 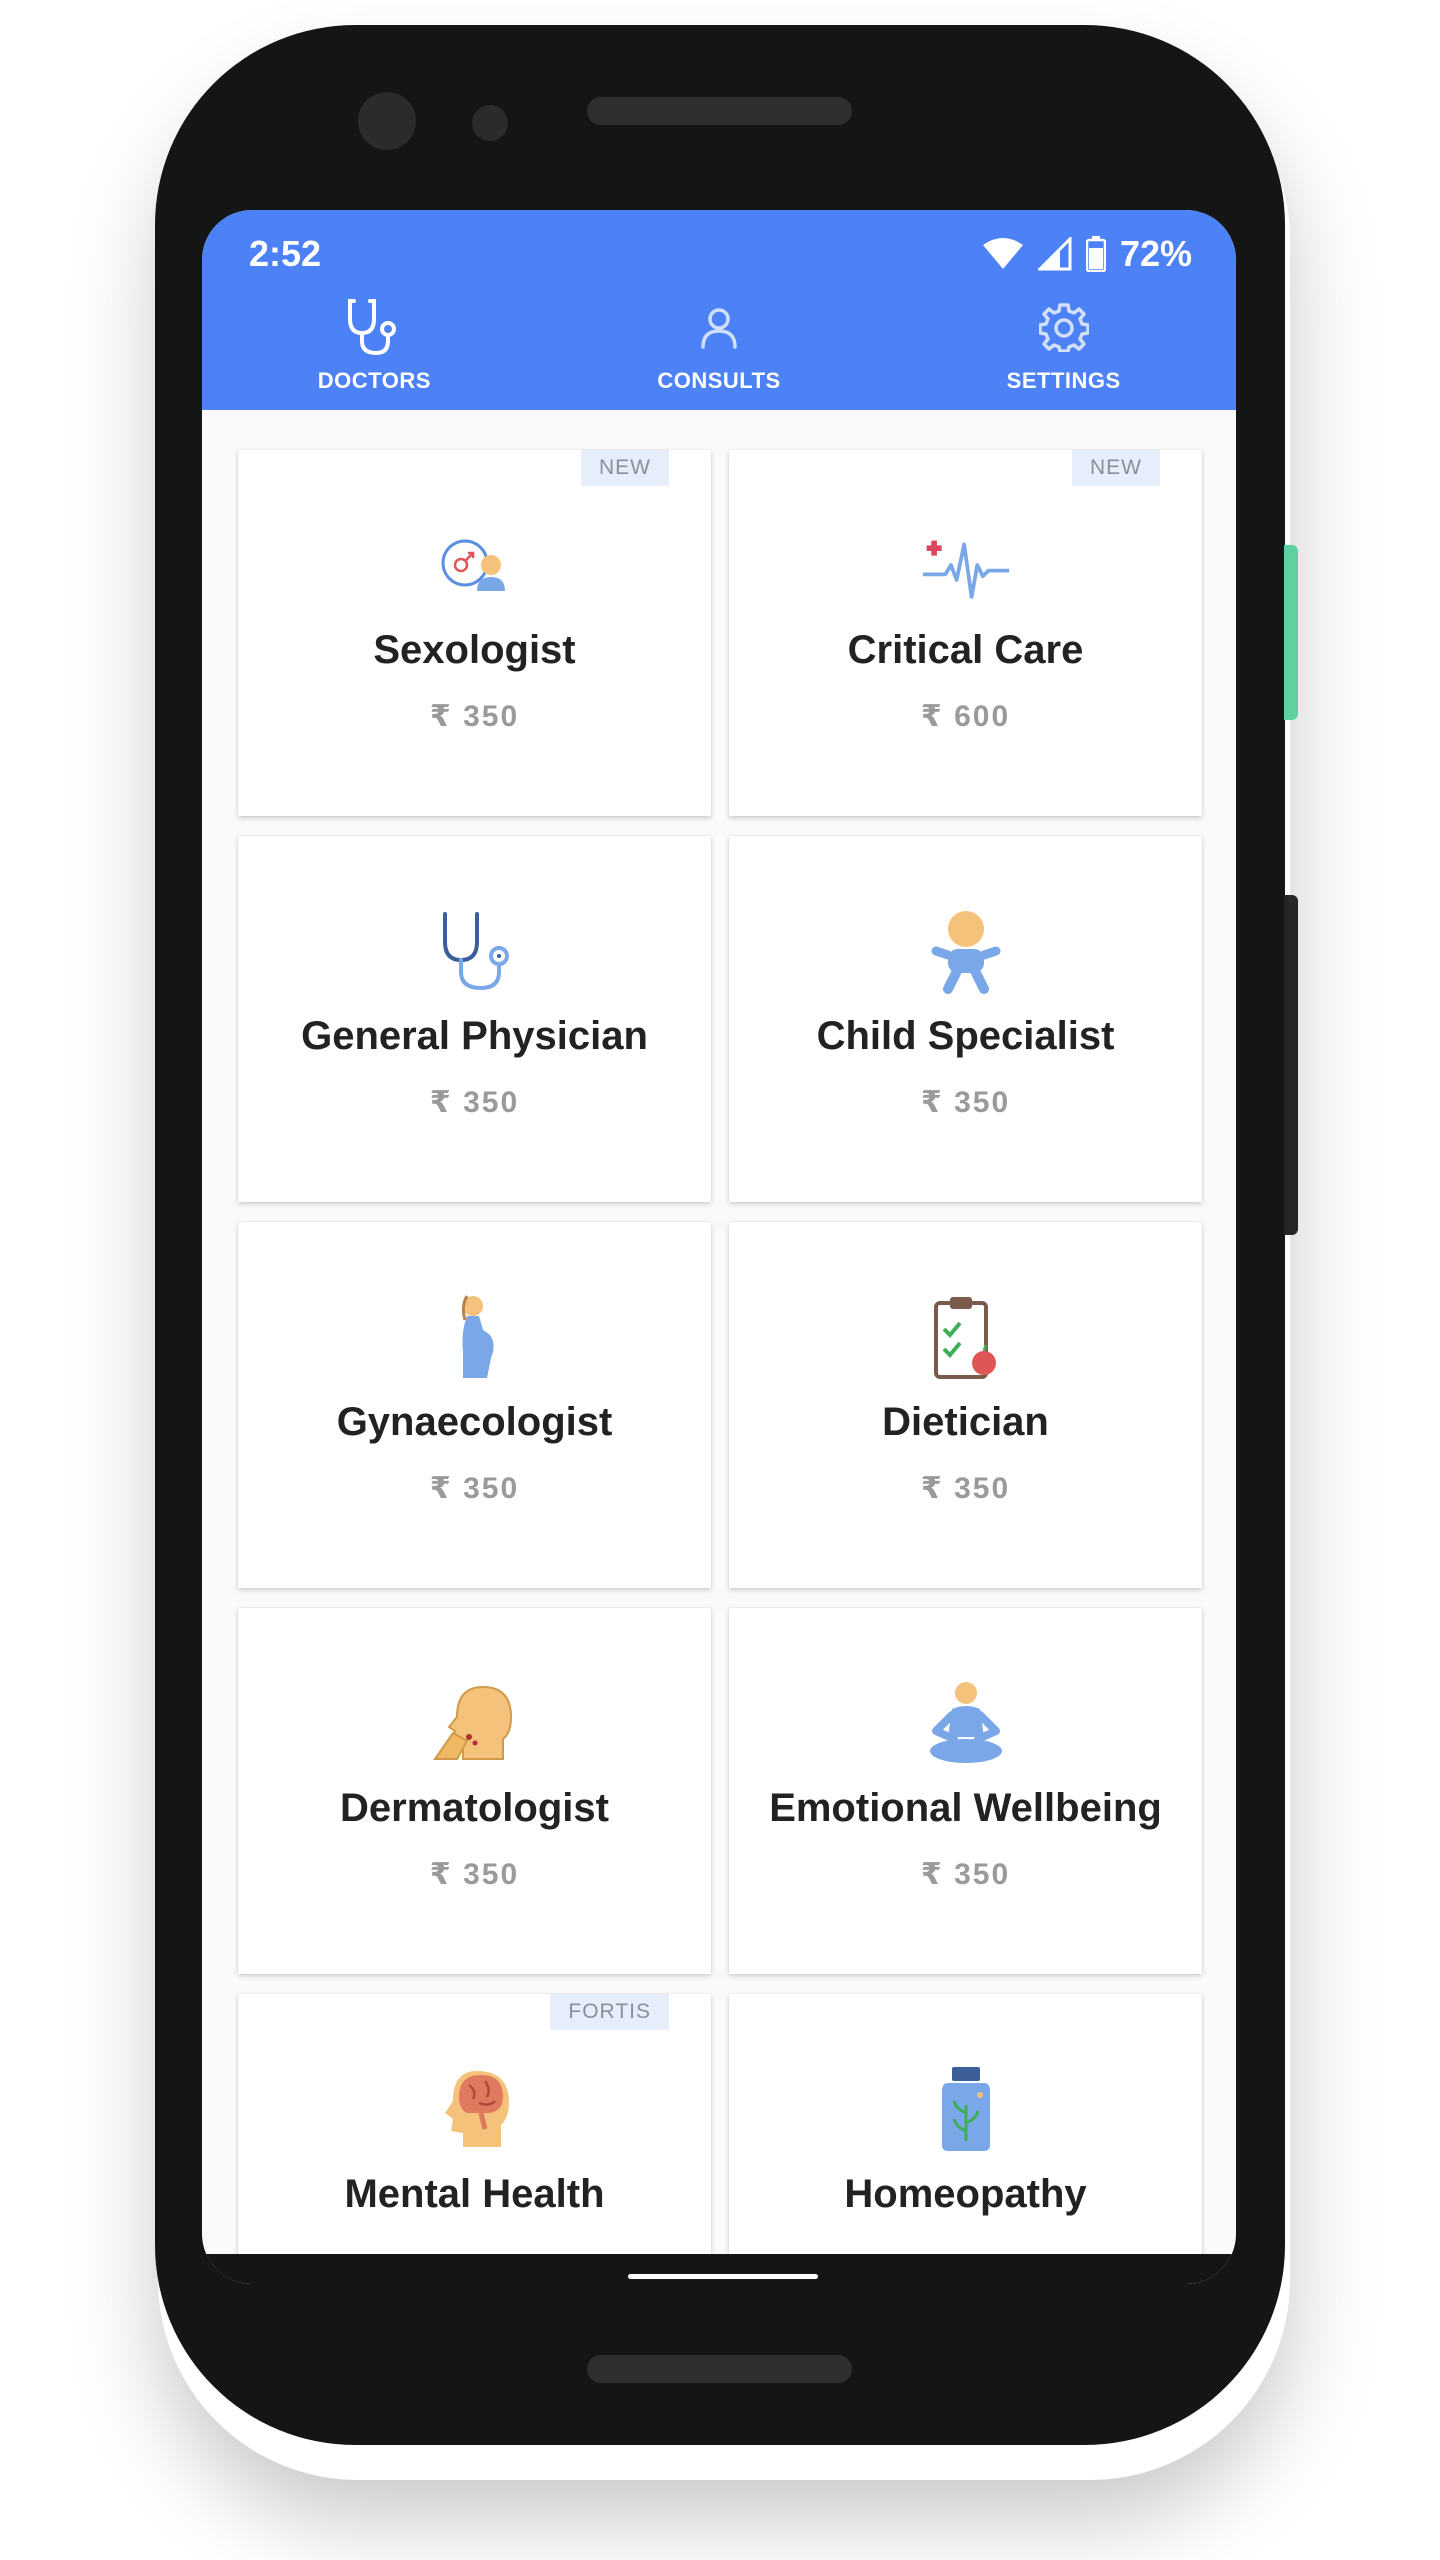 I want to click on front-camera, so click(x=387, y=121).